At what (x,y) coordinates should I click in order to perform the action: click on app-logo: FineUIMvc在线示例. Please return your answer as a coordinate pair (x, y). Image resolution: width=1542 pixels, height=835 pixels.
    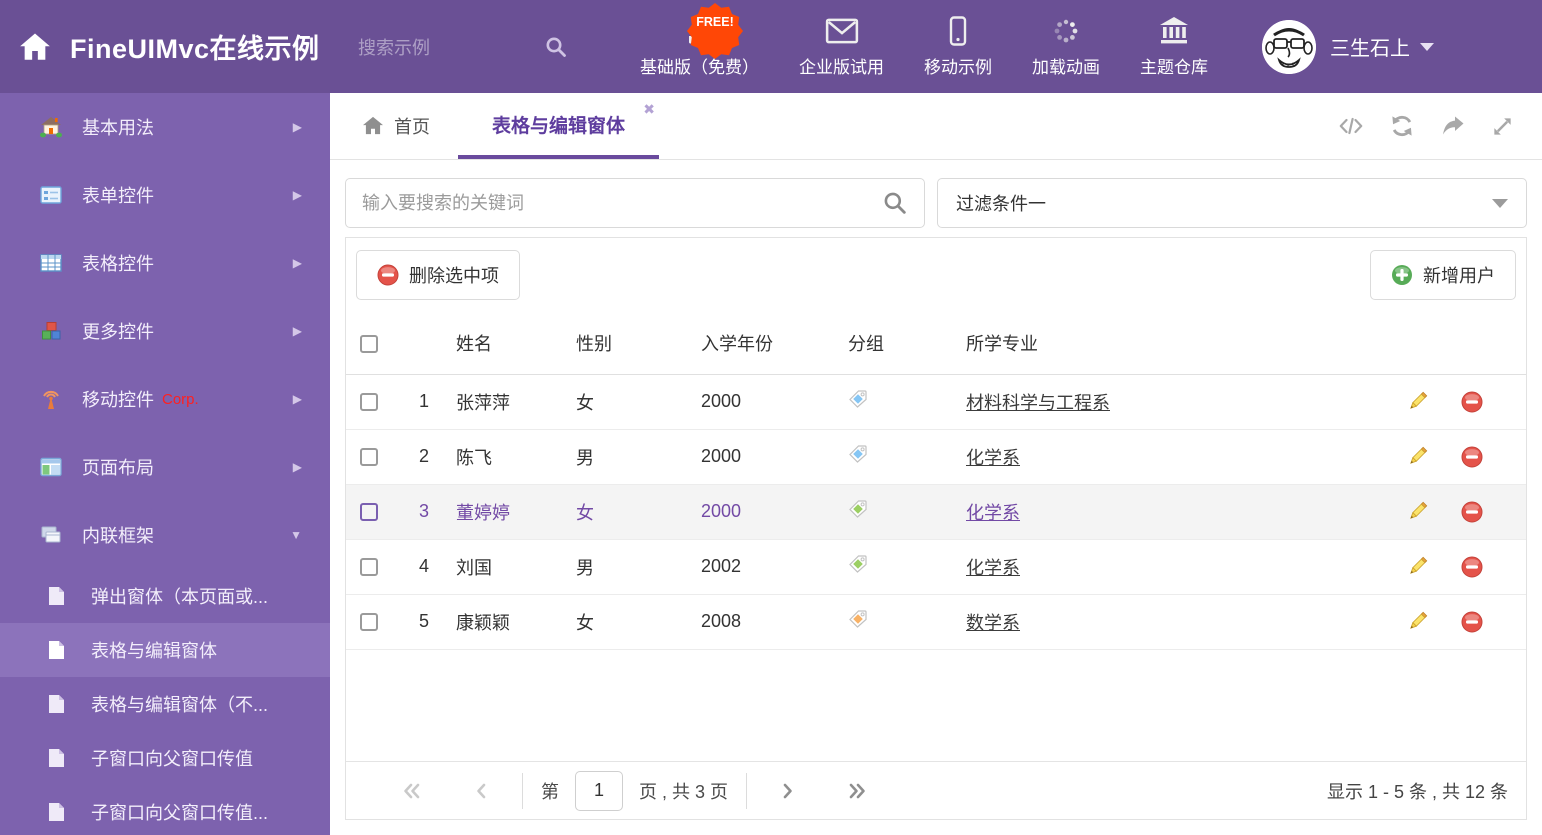
    Looking at the image, I should click on (165, 46).